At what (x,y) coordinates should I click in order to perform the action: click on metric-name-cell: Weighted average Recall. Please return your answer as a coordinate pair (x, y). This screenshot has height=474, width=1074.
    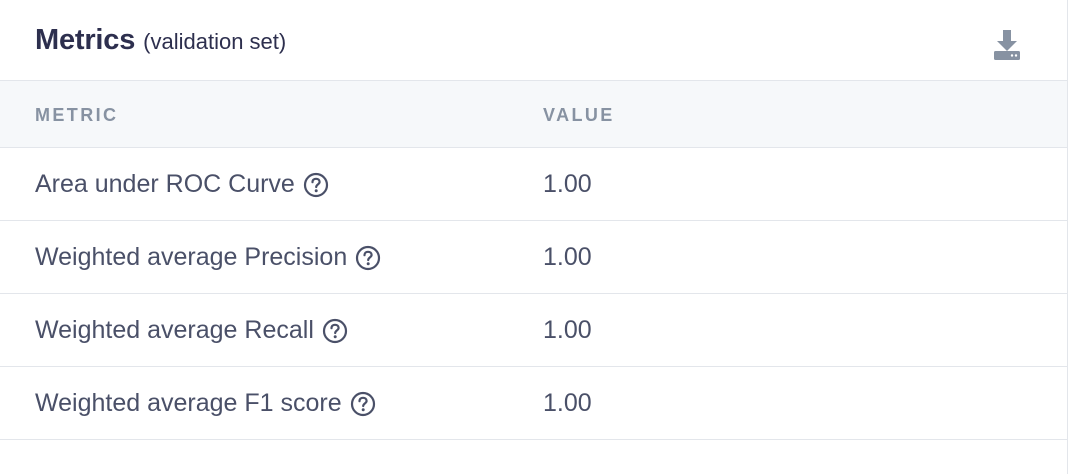
    Looking at the image, I should click on (191, 330).